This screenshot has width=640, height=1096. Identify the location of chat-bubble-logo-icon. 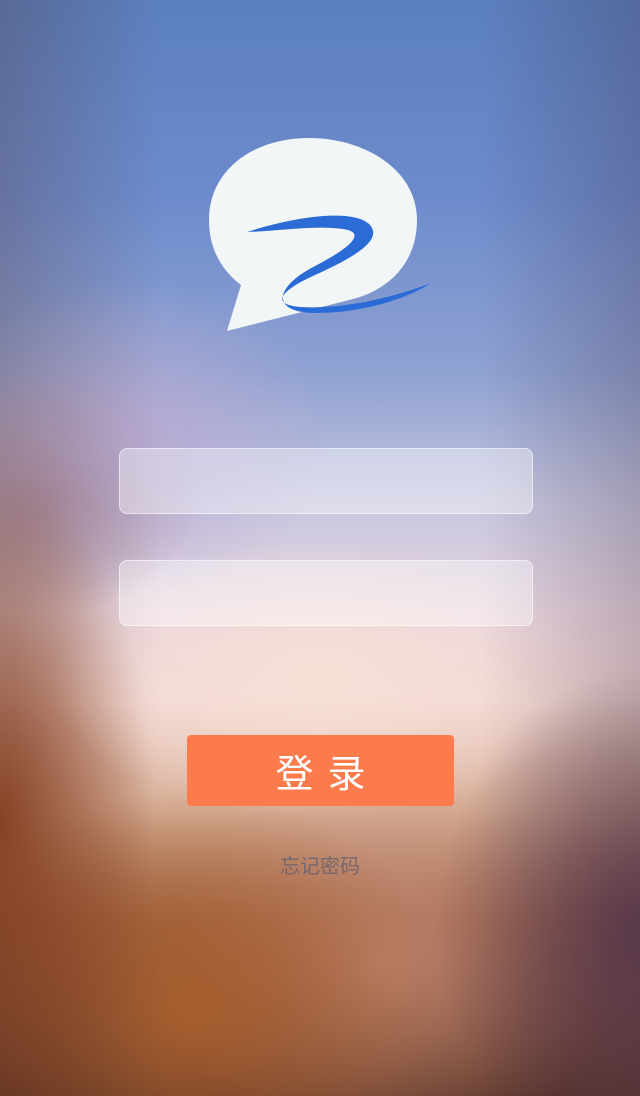
(320, 235).